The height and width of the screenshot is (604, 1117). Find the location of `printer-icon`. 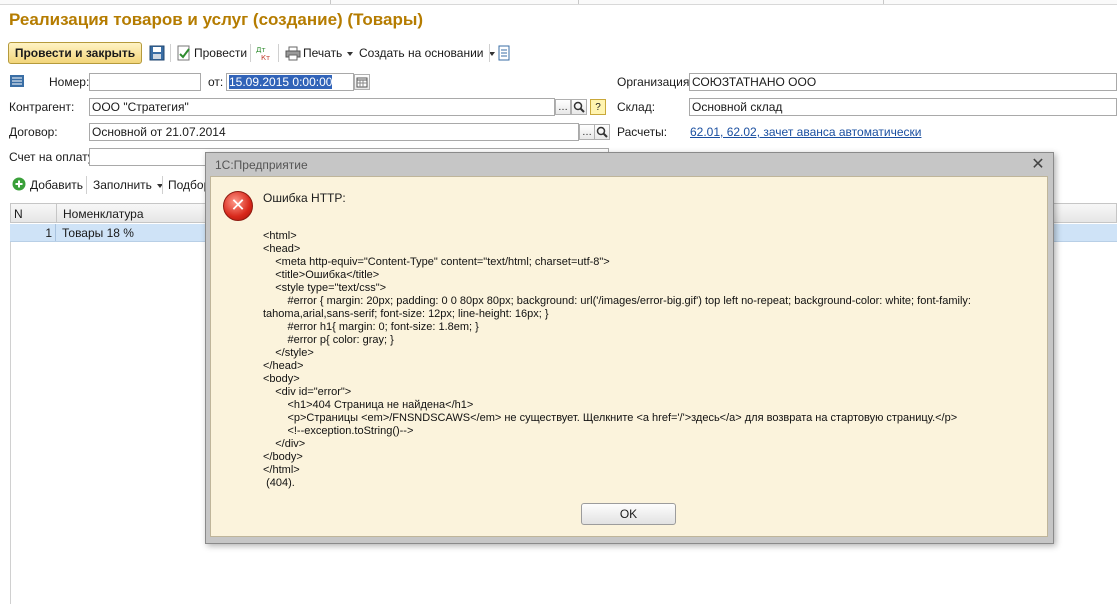

printer-icon is located at coordinates (293, 53).